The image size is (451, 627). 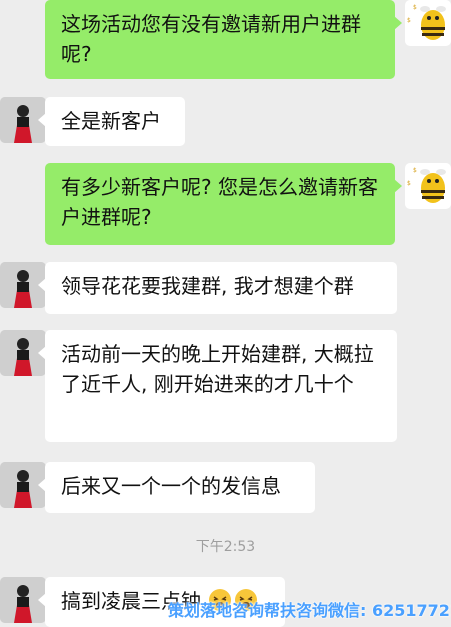 I want to click on message-text: 活动前一天的晚上开始建群, 大概拉了近千人, 刚开始进来的才几十个, so click(x=217, y=369).